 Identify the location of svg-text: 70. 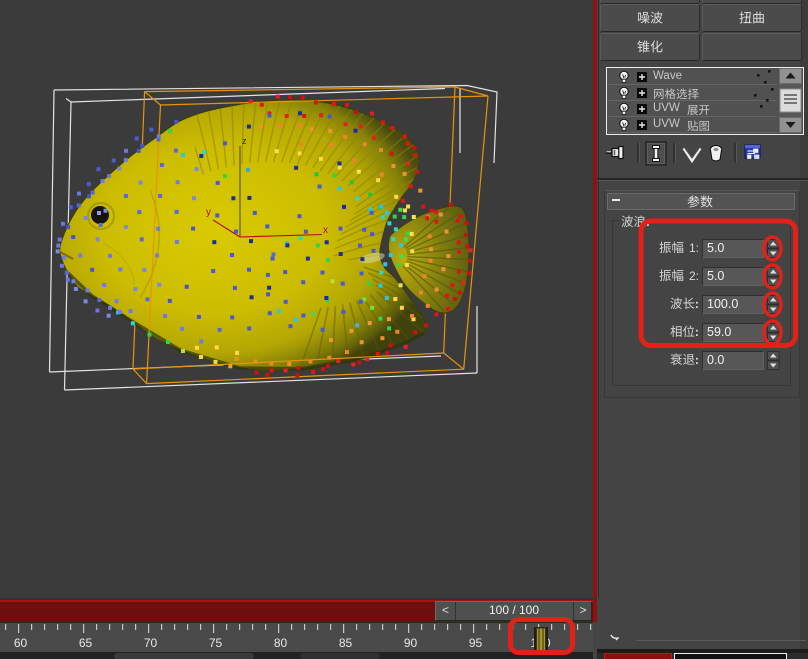
(151, 643).